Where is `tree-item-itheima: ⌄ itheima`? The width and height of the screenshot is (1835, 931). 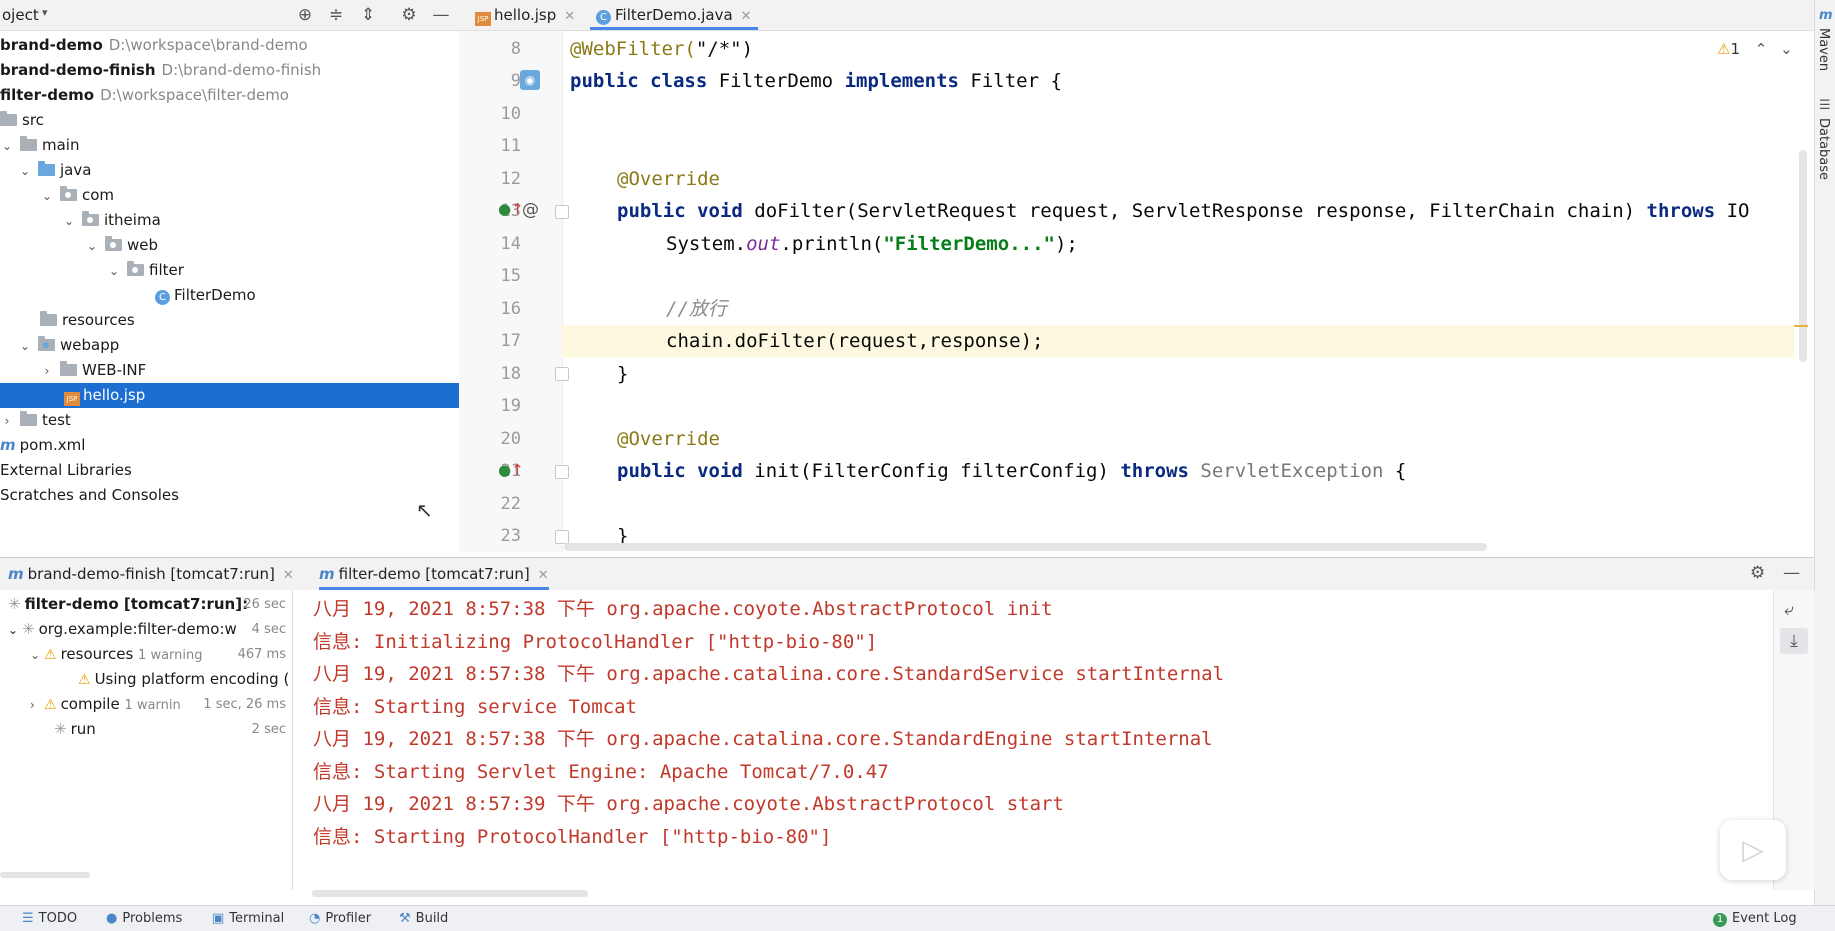
tree-item-itheima: ⌄ itheima is located at coordinates (111, 220).